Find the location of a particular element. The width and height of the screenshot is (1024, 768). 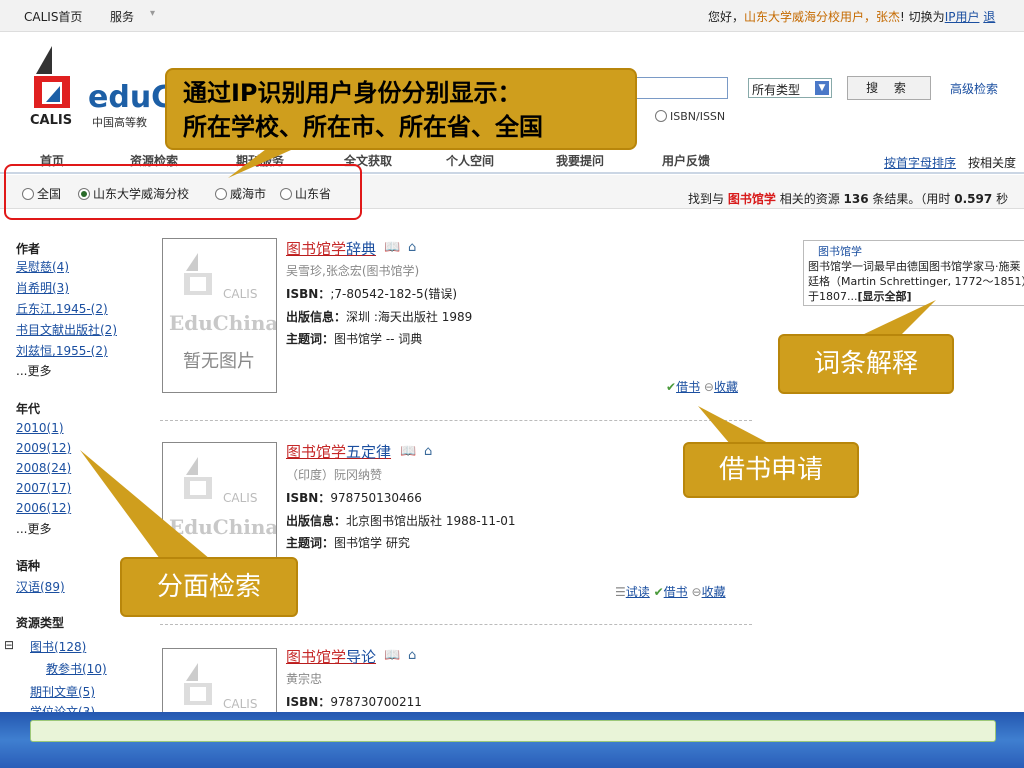

facet-item: 教参书(10) is located at coordinates (76, 668).